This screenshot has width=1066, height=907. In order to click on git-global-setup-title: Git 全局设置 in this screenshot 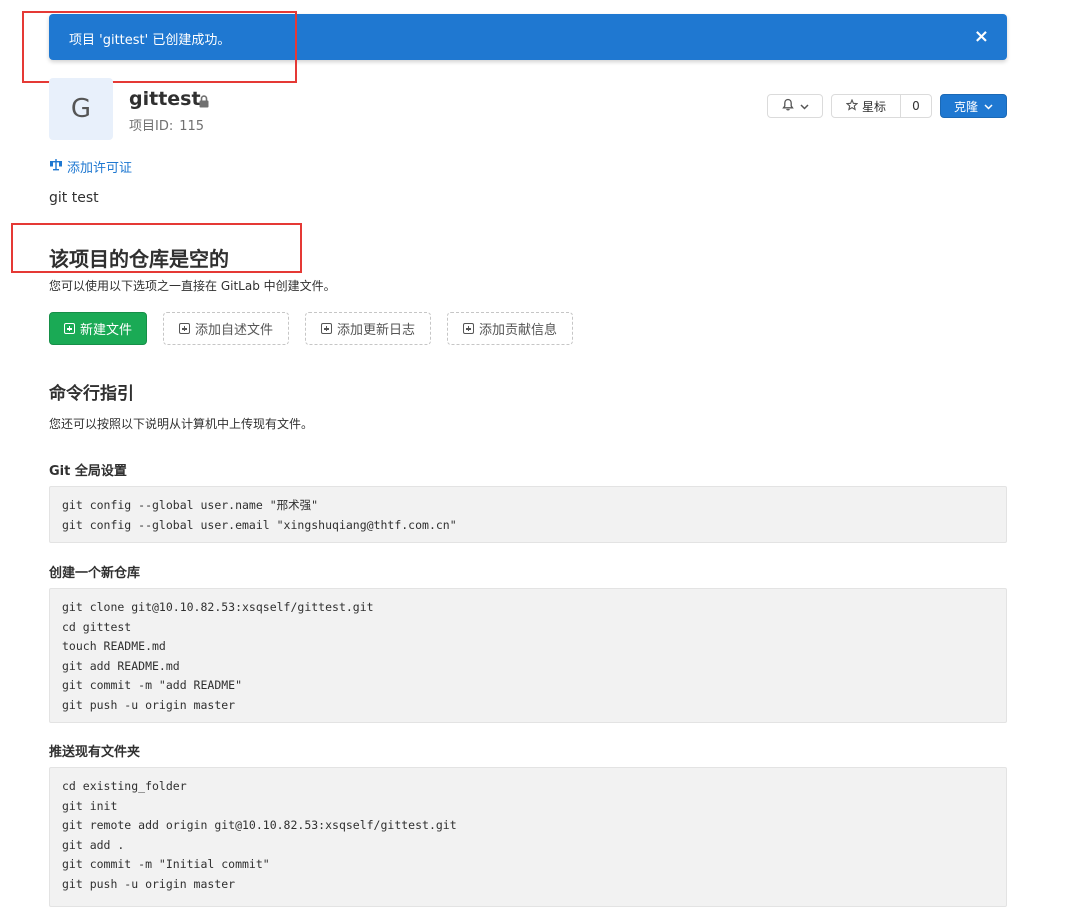, I will do `click(88, 471)`.